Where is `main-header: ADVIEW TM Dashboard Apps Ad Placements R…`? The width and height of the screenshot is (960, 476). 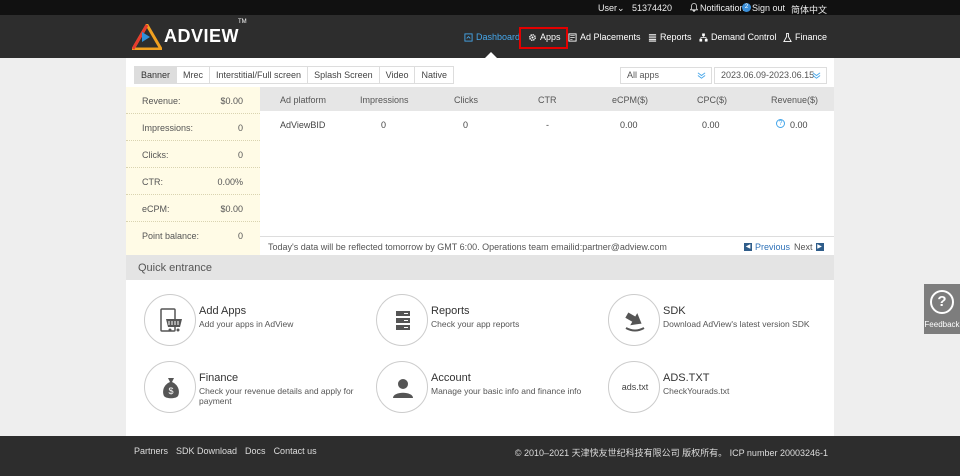 main-header: ADVIEW TM Dashboard Apps Ad Placements R… is located at coordinates (480, 36).